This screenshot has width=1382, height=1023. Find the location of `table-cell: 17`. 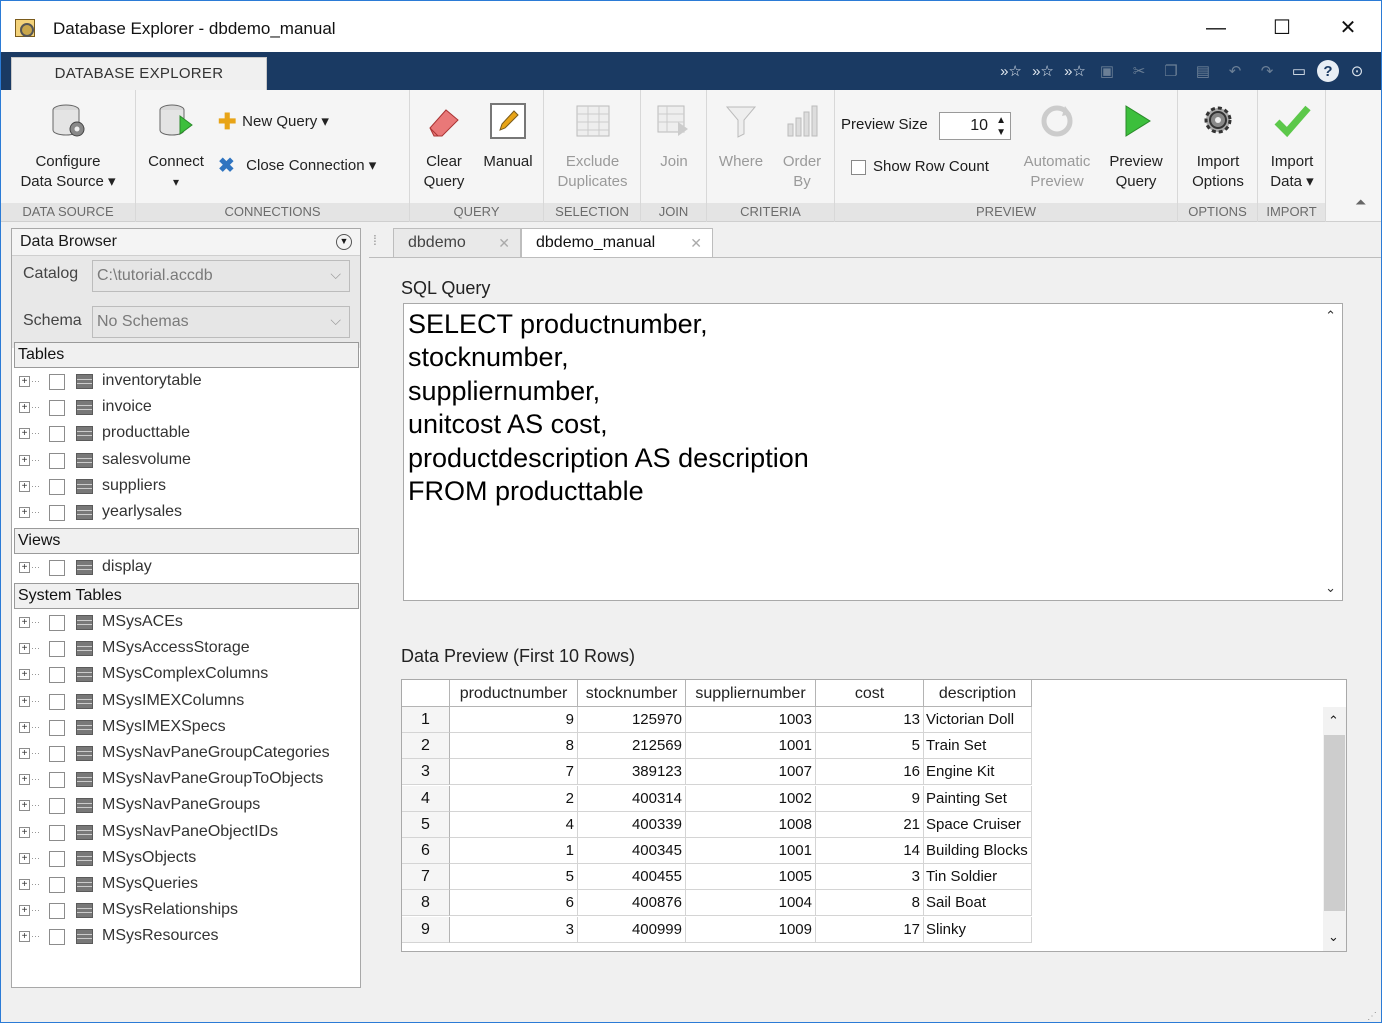

table-cell: 17 is located at coordinates (870, 929).